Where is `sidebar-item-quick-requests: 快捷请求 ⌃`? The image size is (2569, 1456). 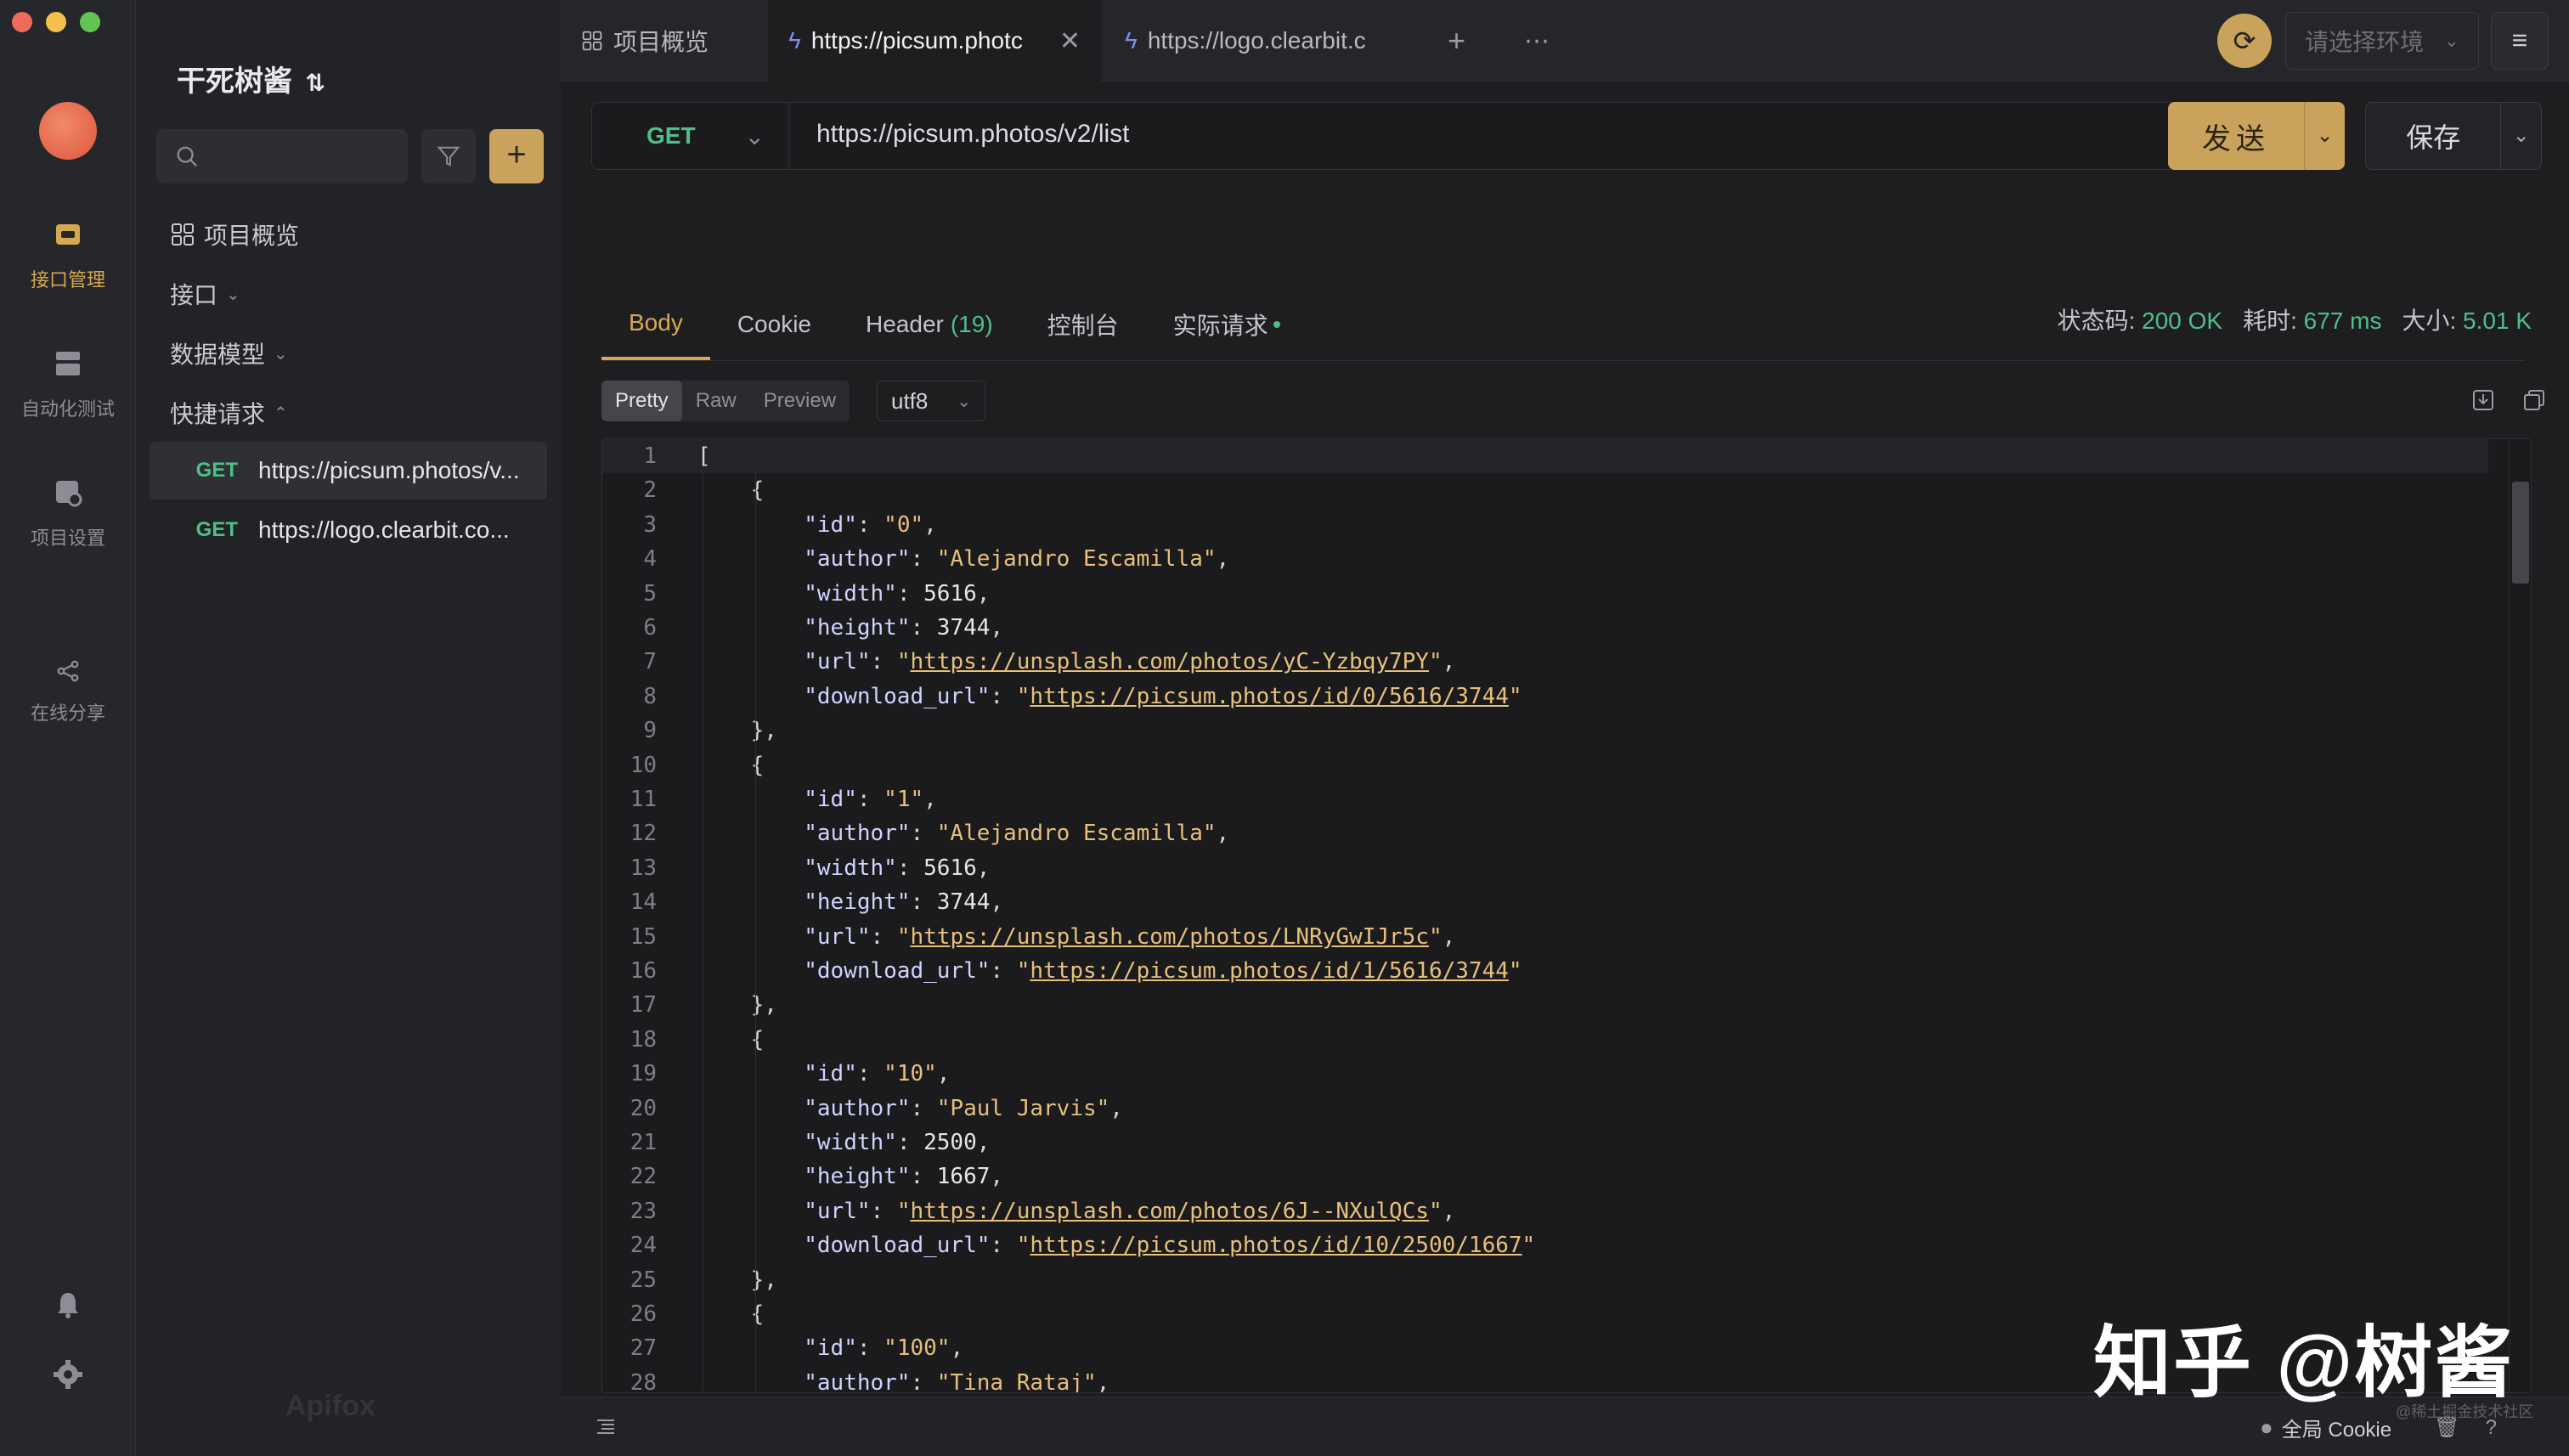
sidebar-item-quick-requests: 快捷请求 ⌃ is located at coordinates (229, 413).